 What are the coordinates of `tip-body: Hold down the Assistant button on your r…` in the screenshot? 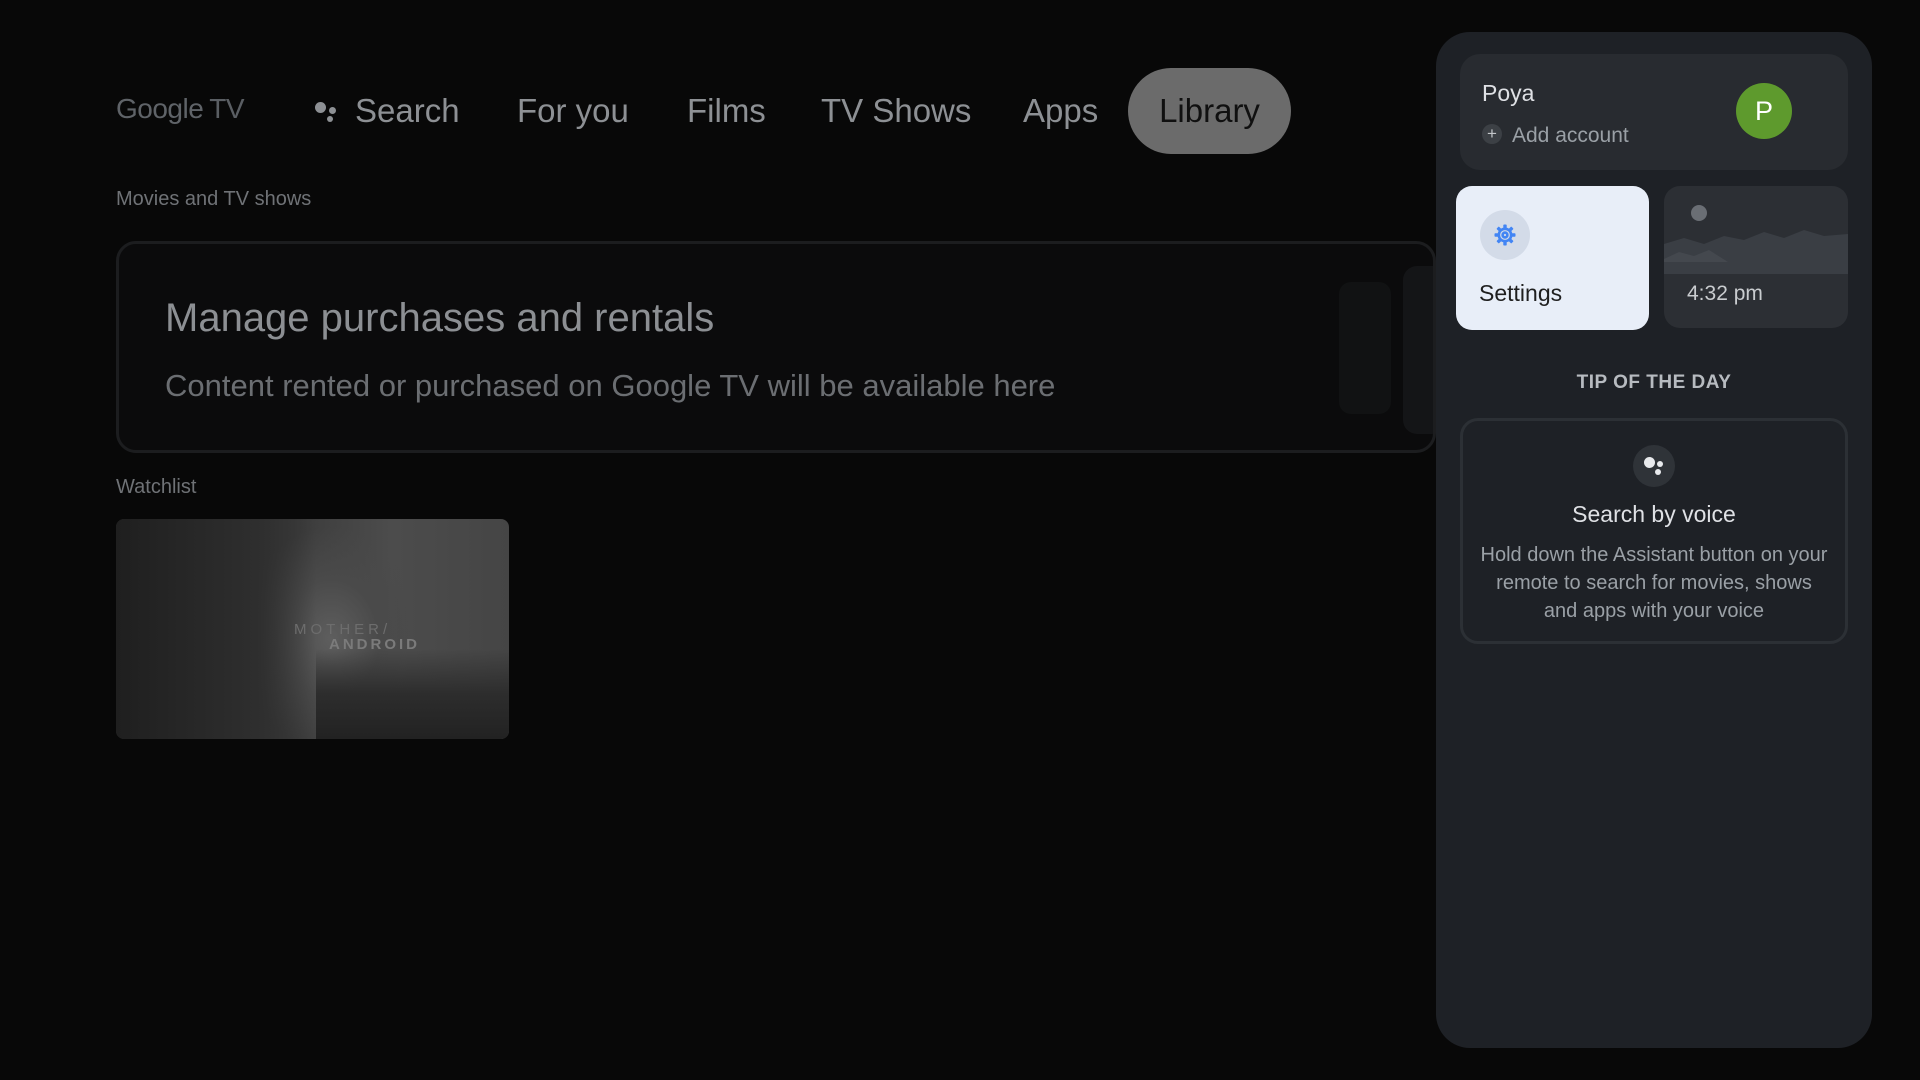 It's located at (1654, 583).